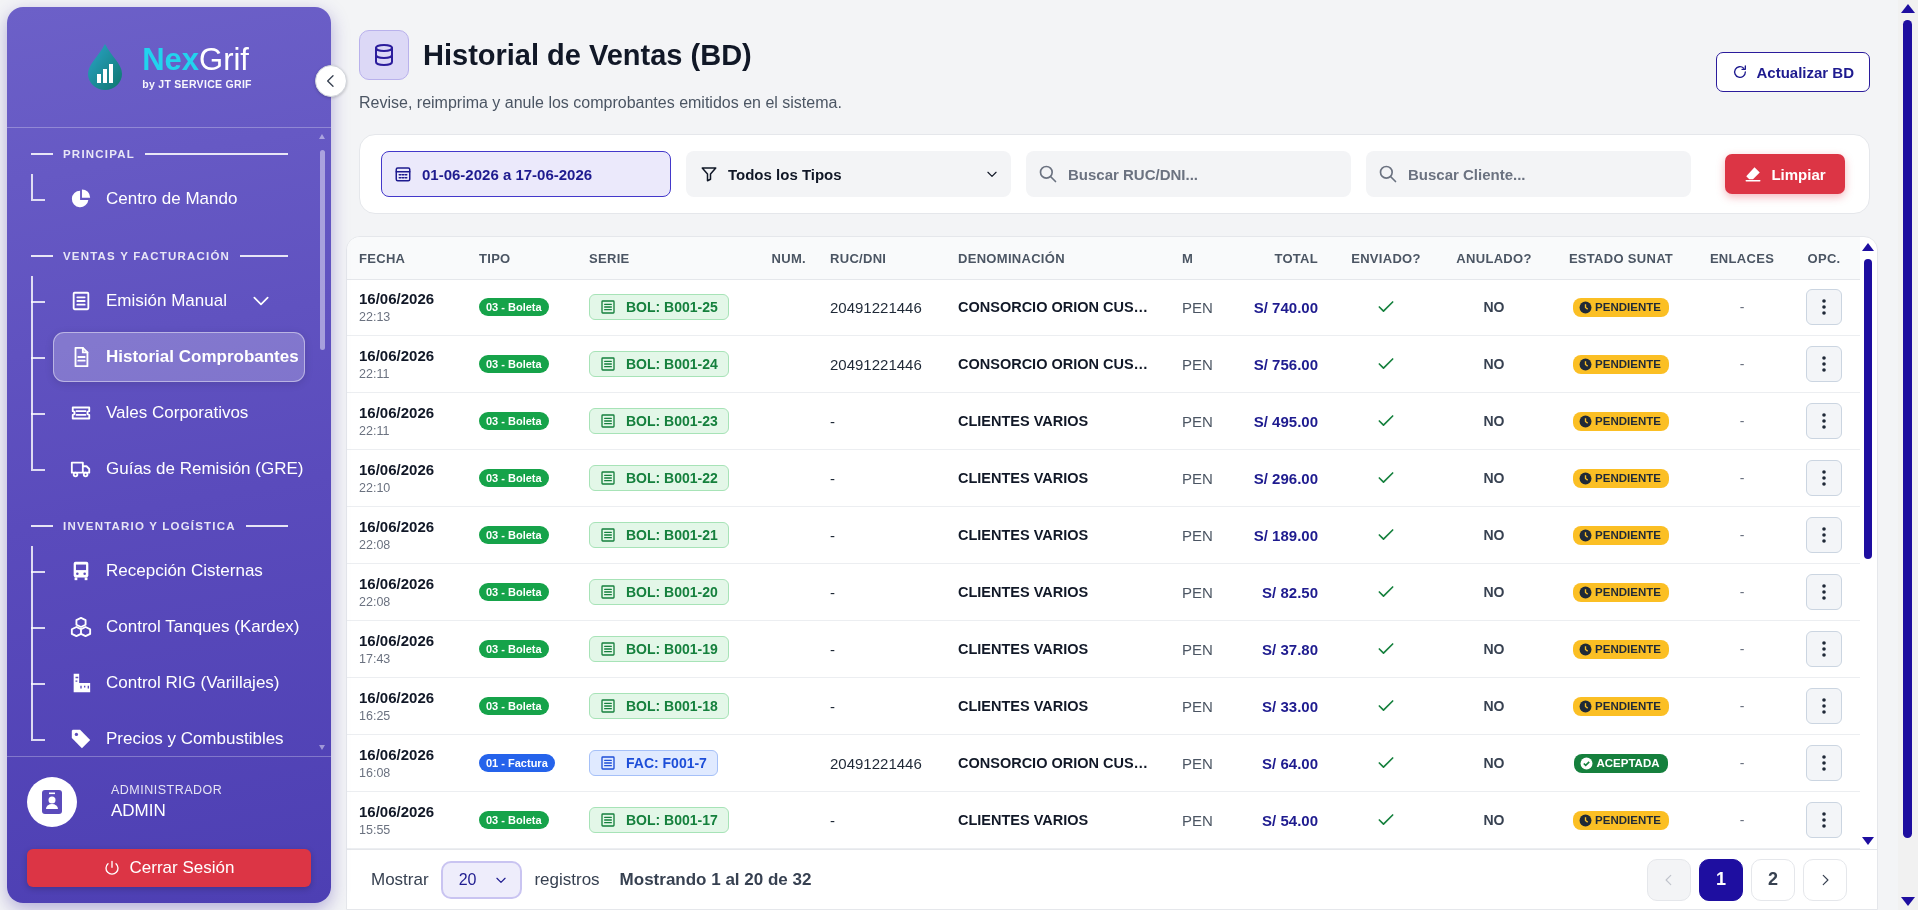 This screenshot has width=1918, height=910. What do you see at coordinates (1388, 174) in the screenshot?
I see `search-icon` at bounding box center [1388, 174].